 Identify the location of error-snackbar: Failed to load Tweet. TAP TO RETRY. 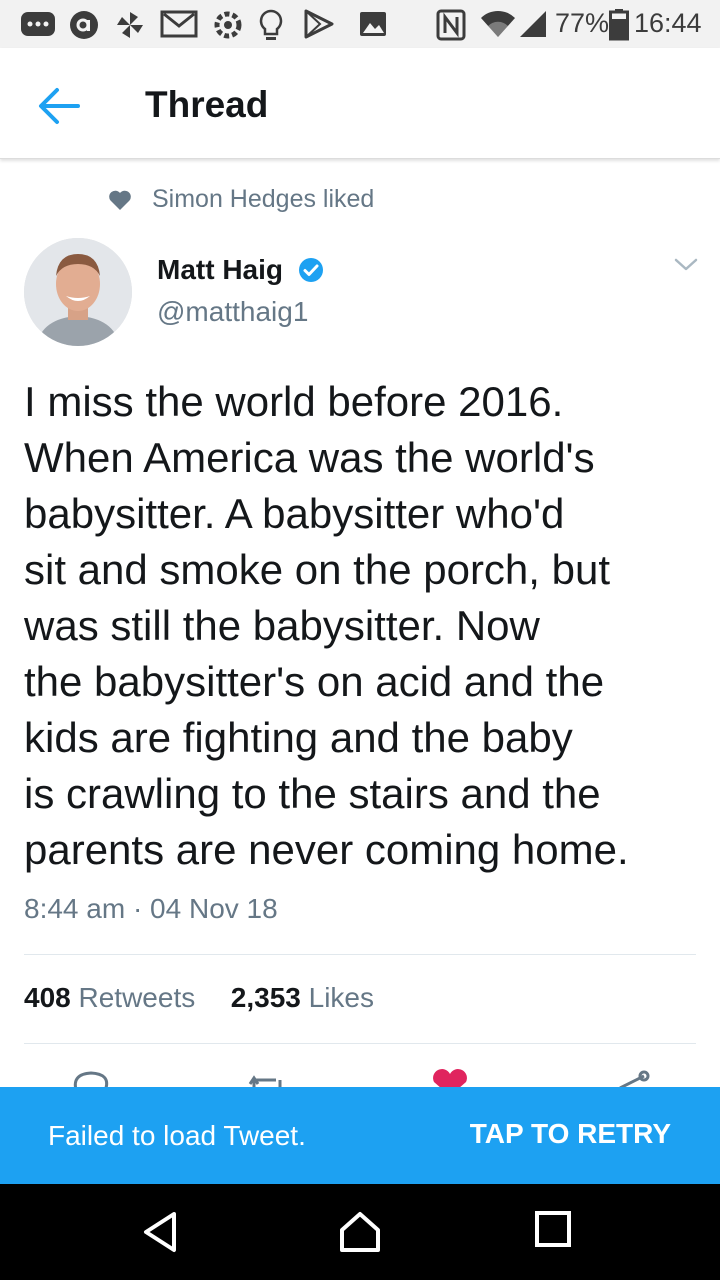
(360, 1135).